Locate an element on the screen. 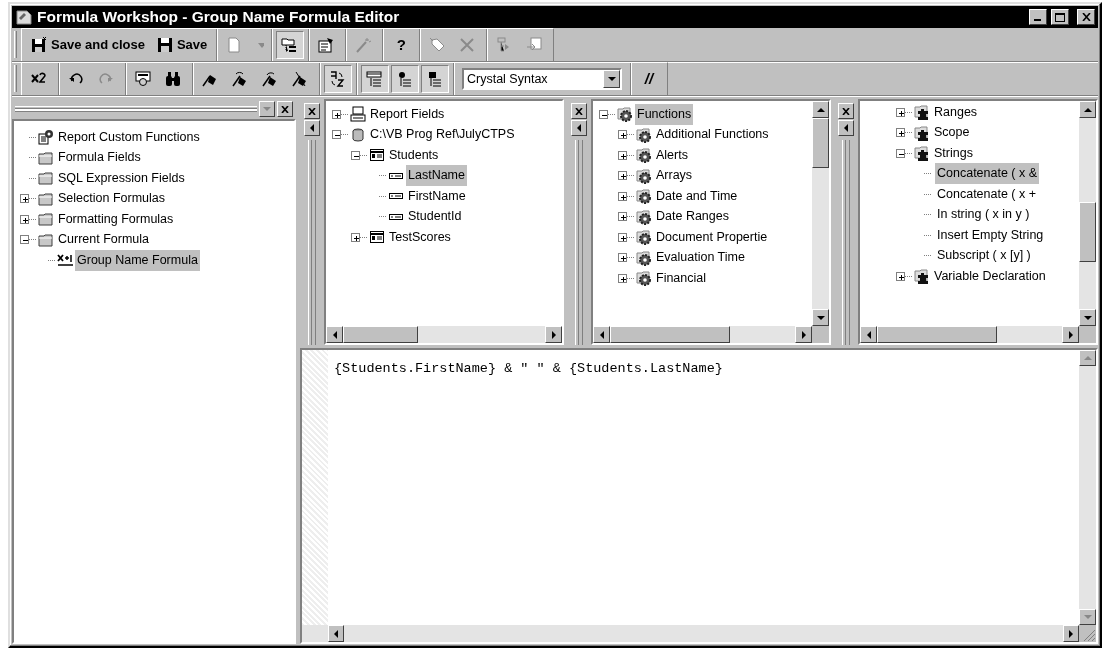 The image size is (1111, 652). tree-item: Formatting Formulas is located at coordinates (116, 219).